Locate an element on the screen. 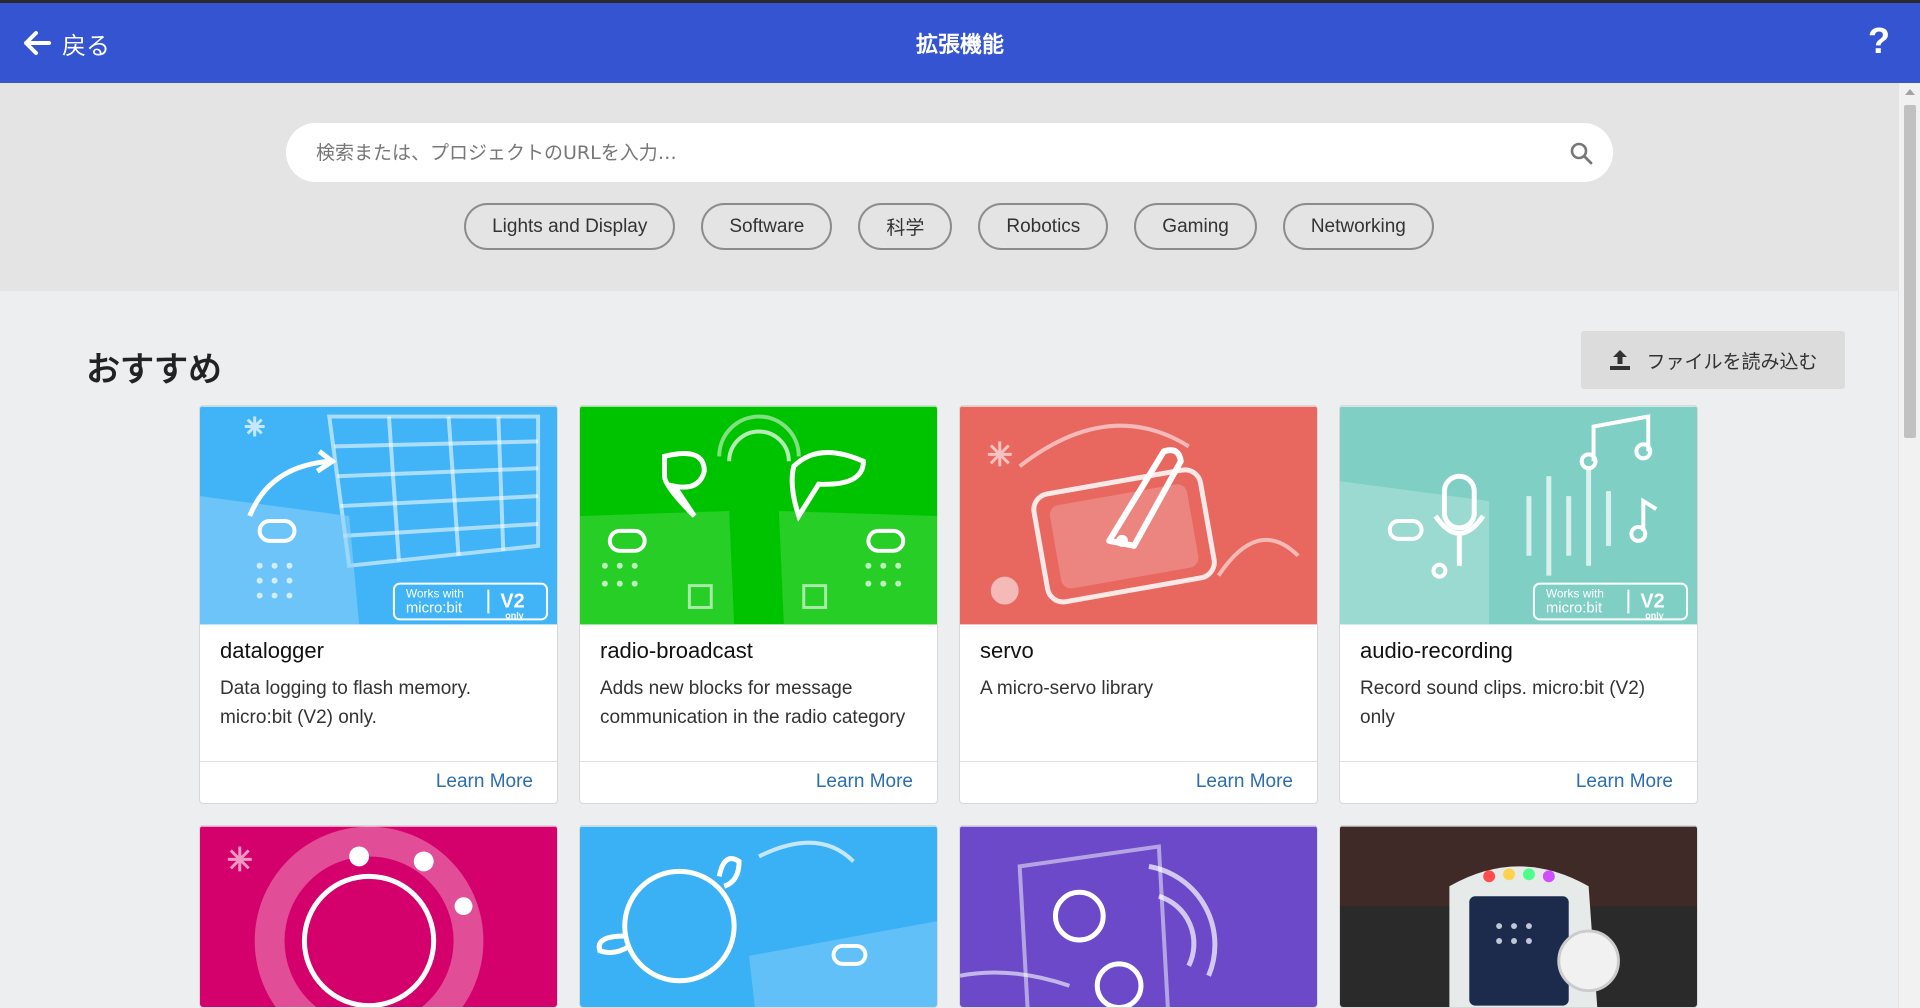  search-input is located at coordinates (926, 152).